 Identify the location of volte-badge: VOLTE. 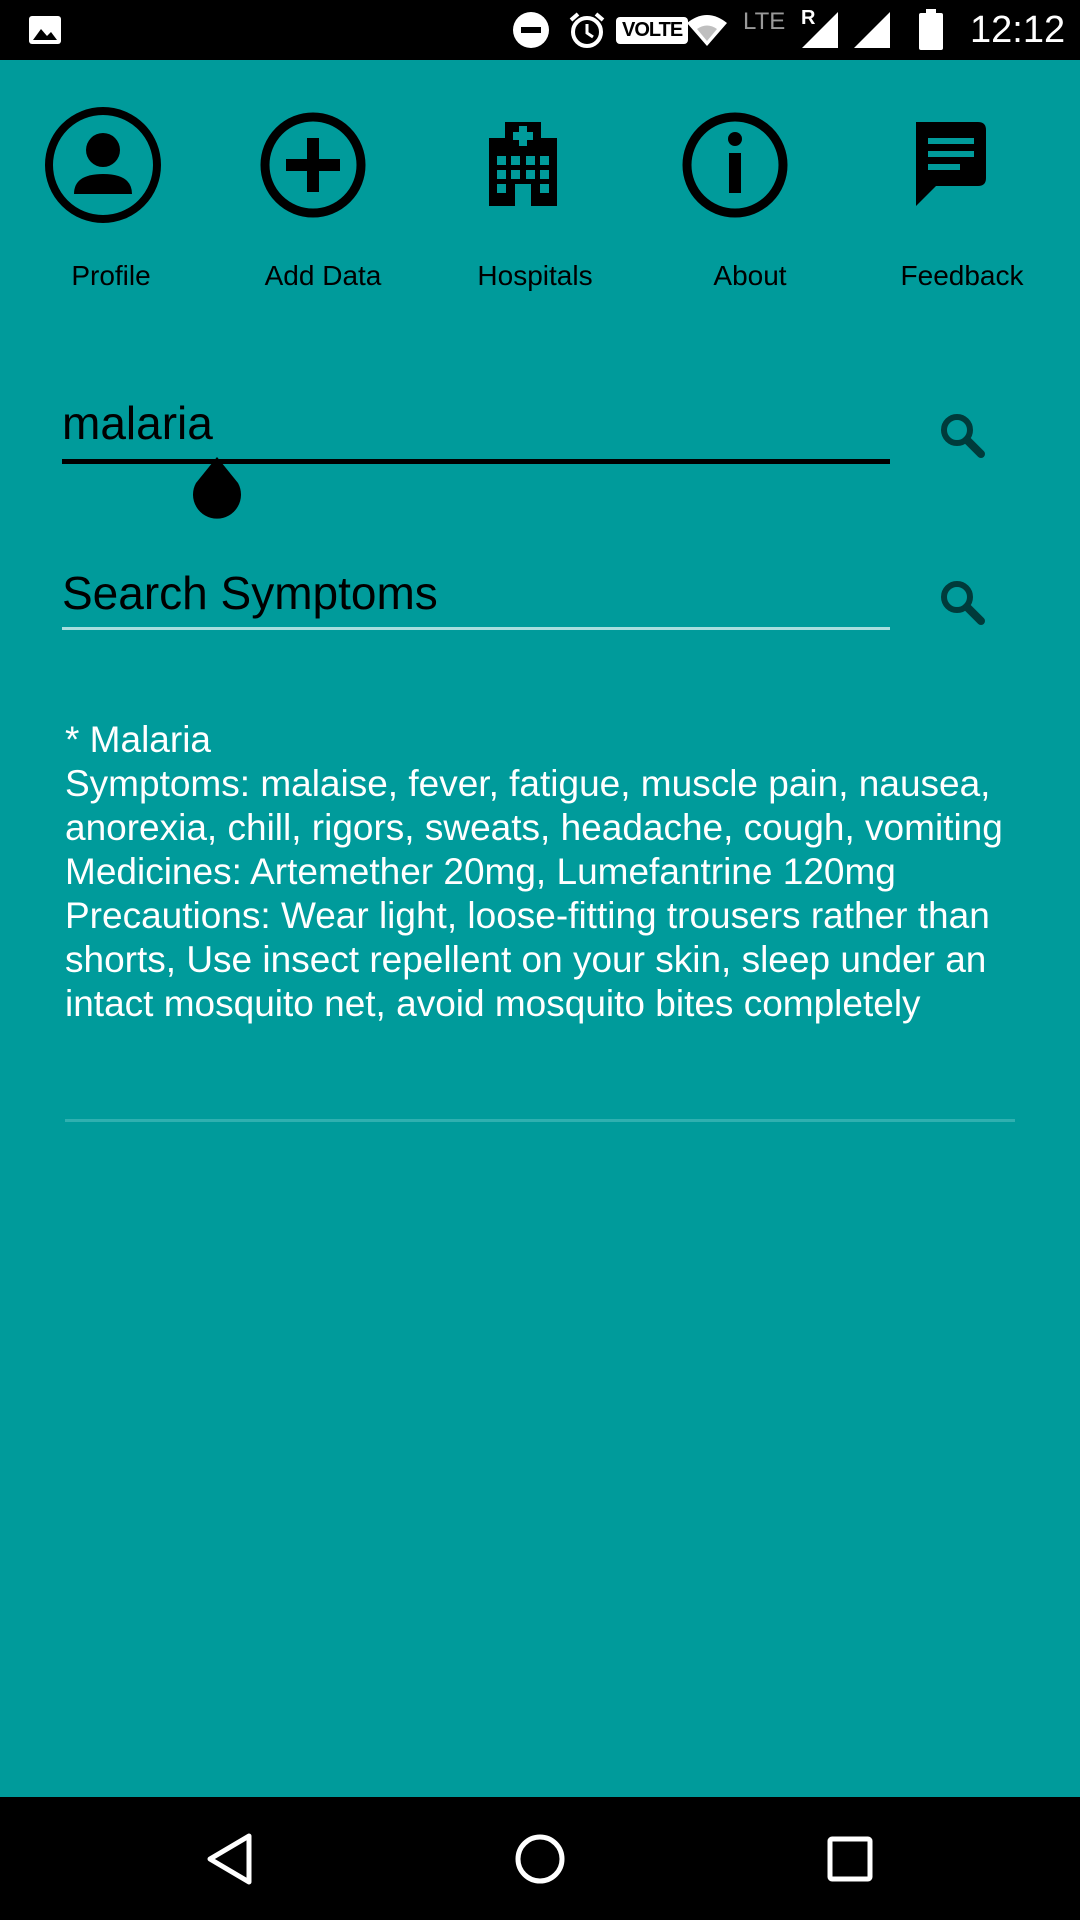
(652, 30).